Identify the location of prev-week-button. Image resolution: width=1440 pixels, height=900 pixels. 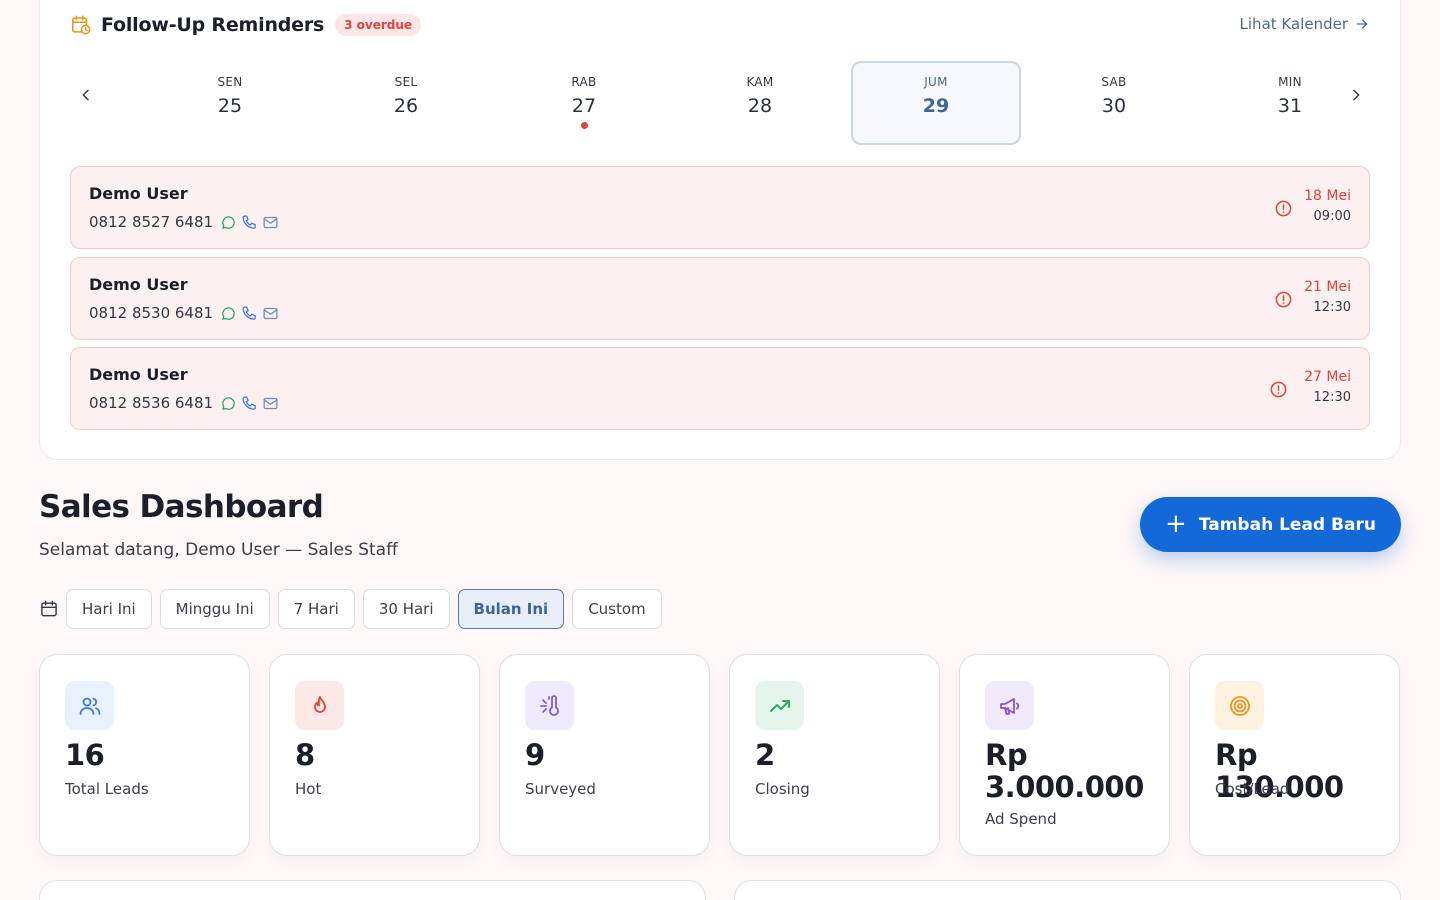
(86, 95).